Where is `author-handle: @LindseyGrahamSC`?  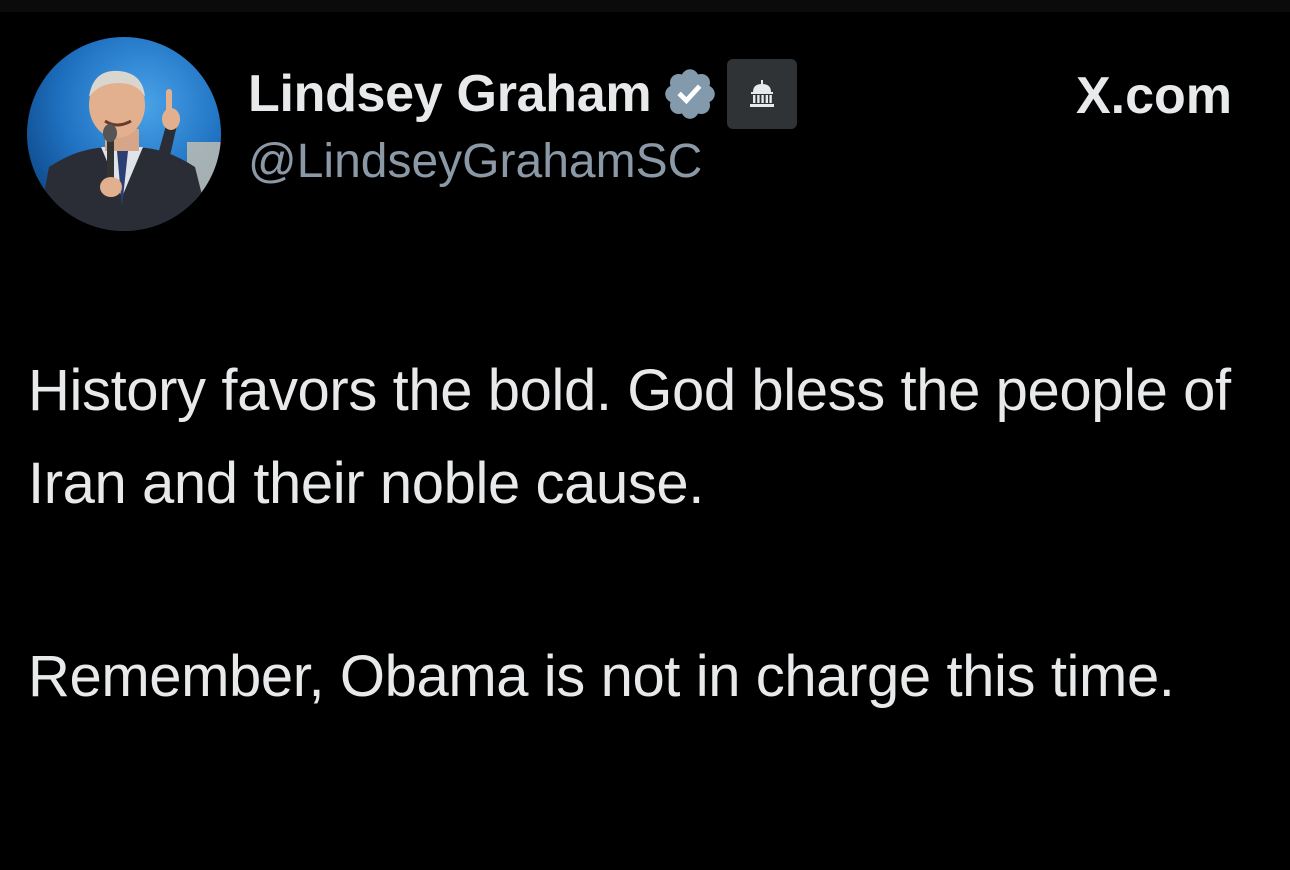
author-handle: @LindseyGrahamSC is located at coordinates (522, 162).